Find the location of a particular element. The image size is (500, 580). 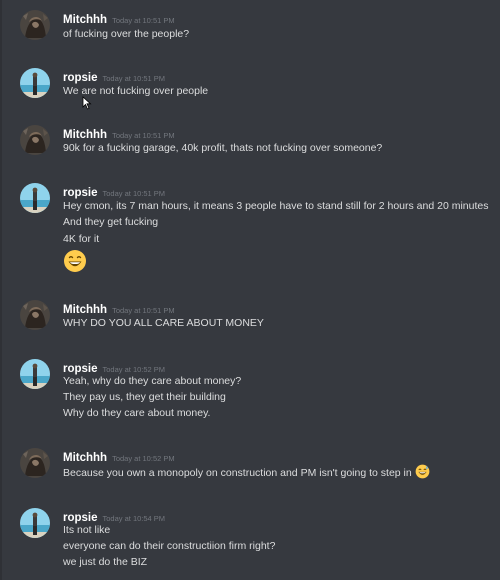

timestamp: Today at 10:54 PM is located at coordinates (134, 518).